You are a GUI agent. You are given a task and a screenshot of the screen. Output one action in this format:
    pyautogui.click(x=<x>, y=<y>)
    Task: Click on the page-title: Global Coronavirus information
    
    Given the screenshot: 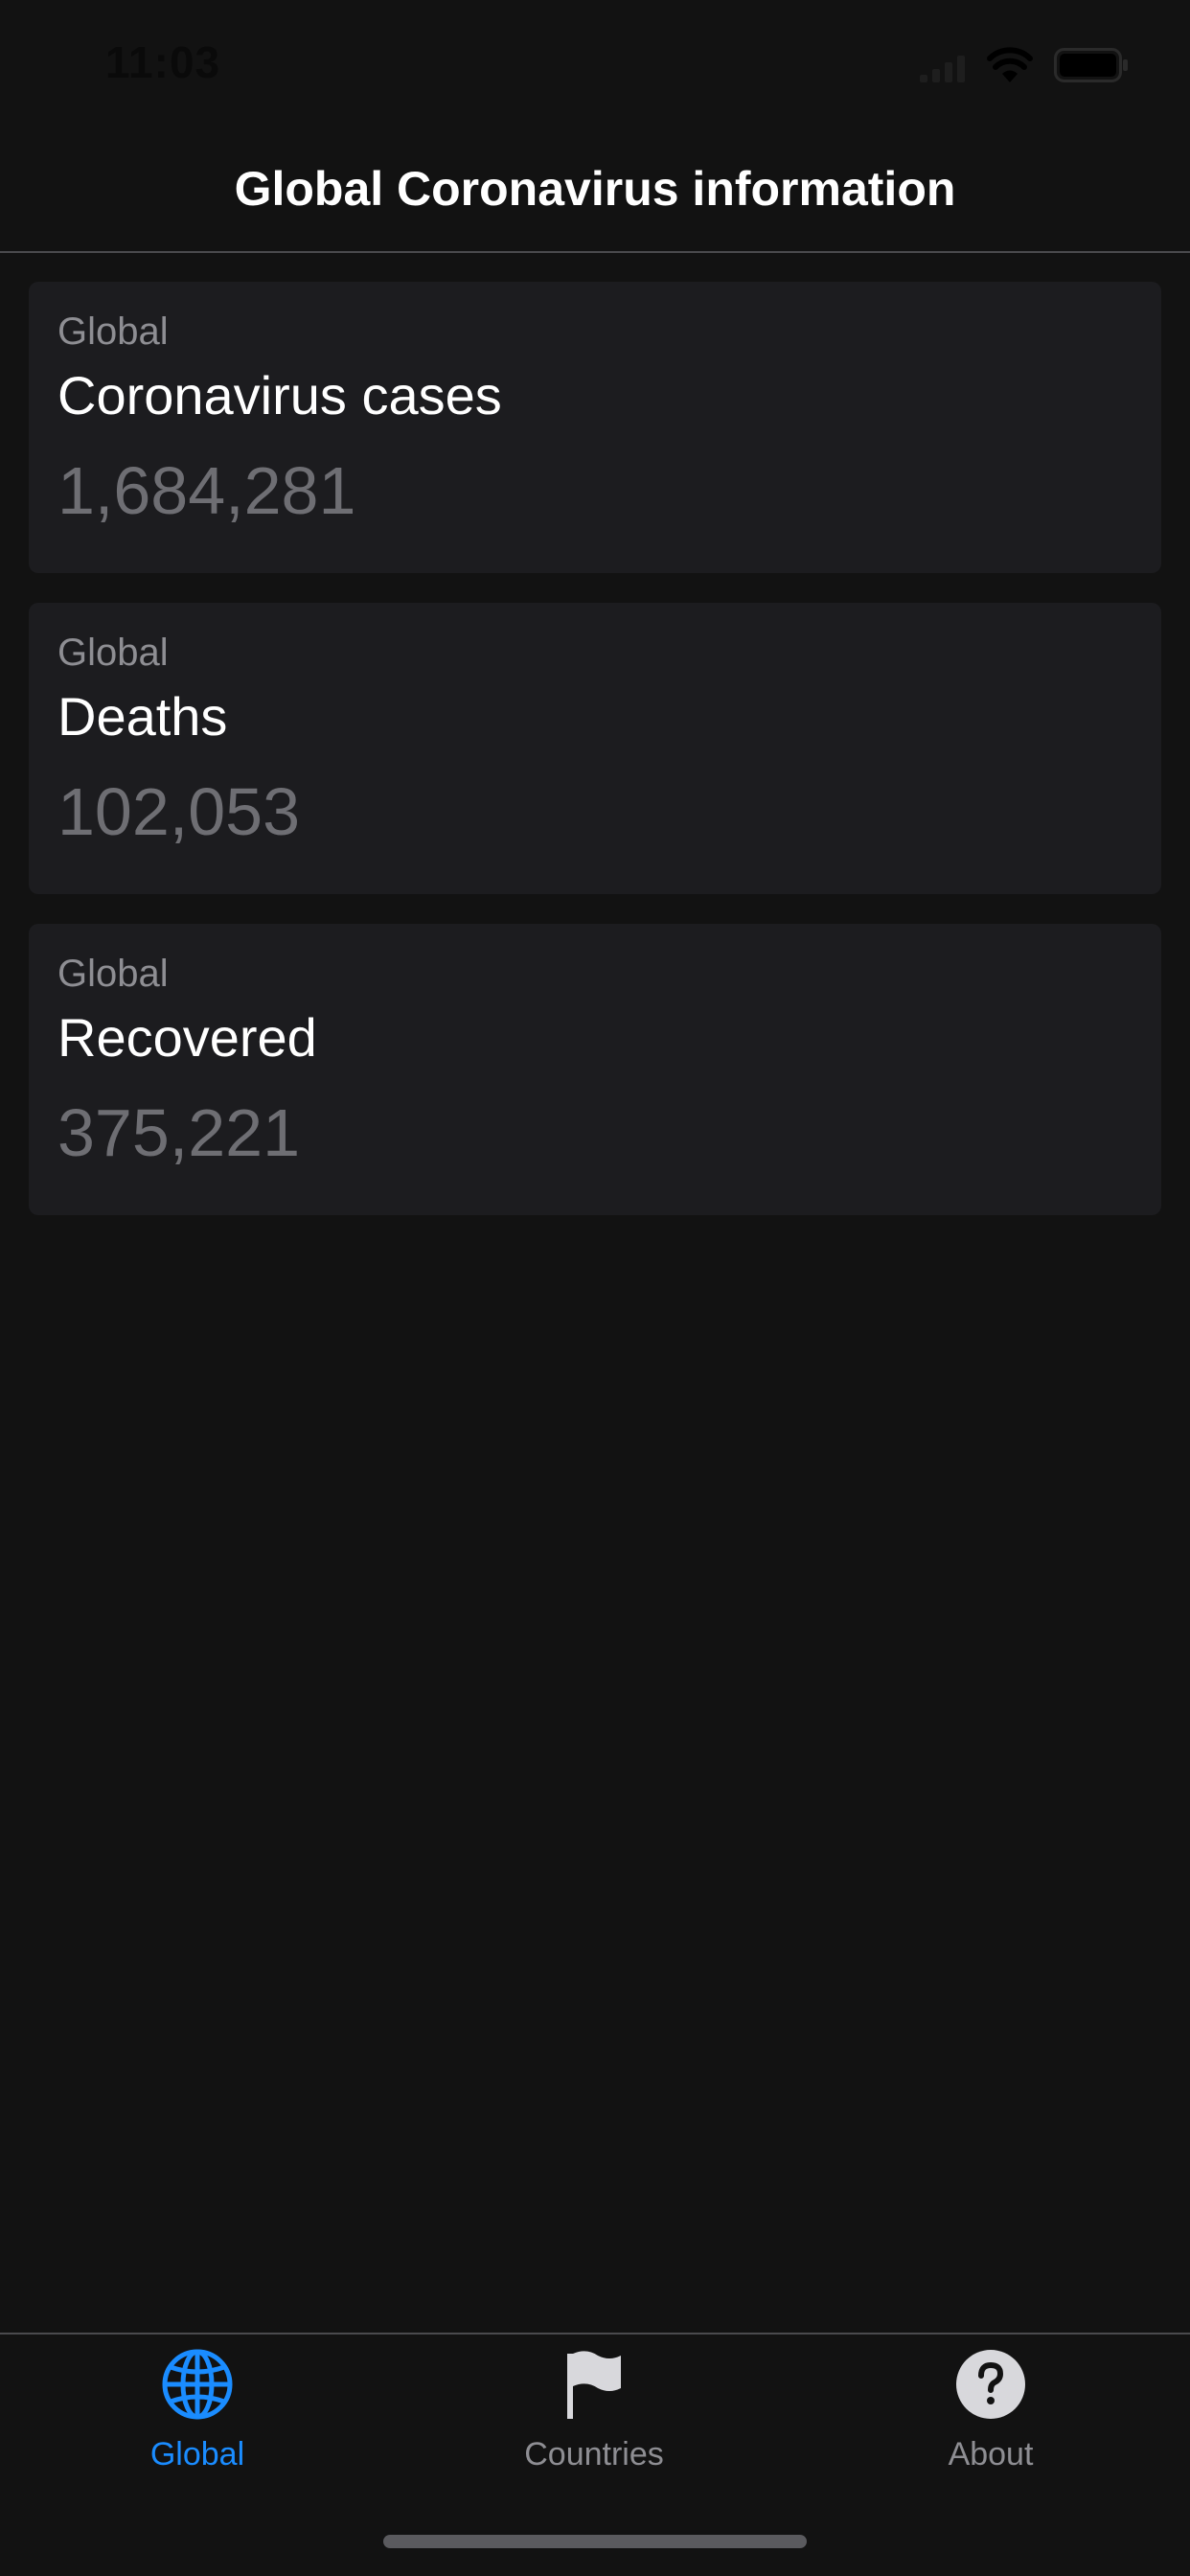 What is the action you would take?
    pyautogui.click(x=595, y=189)
    